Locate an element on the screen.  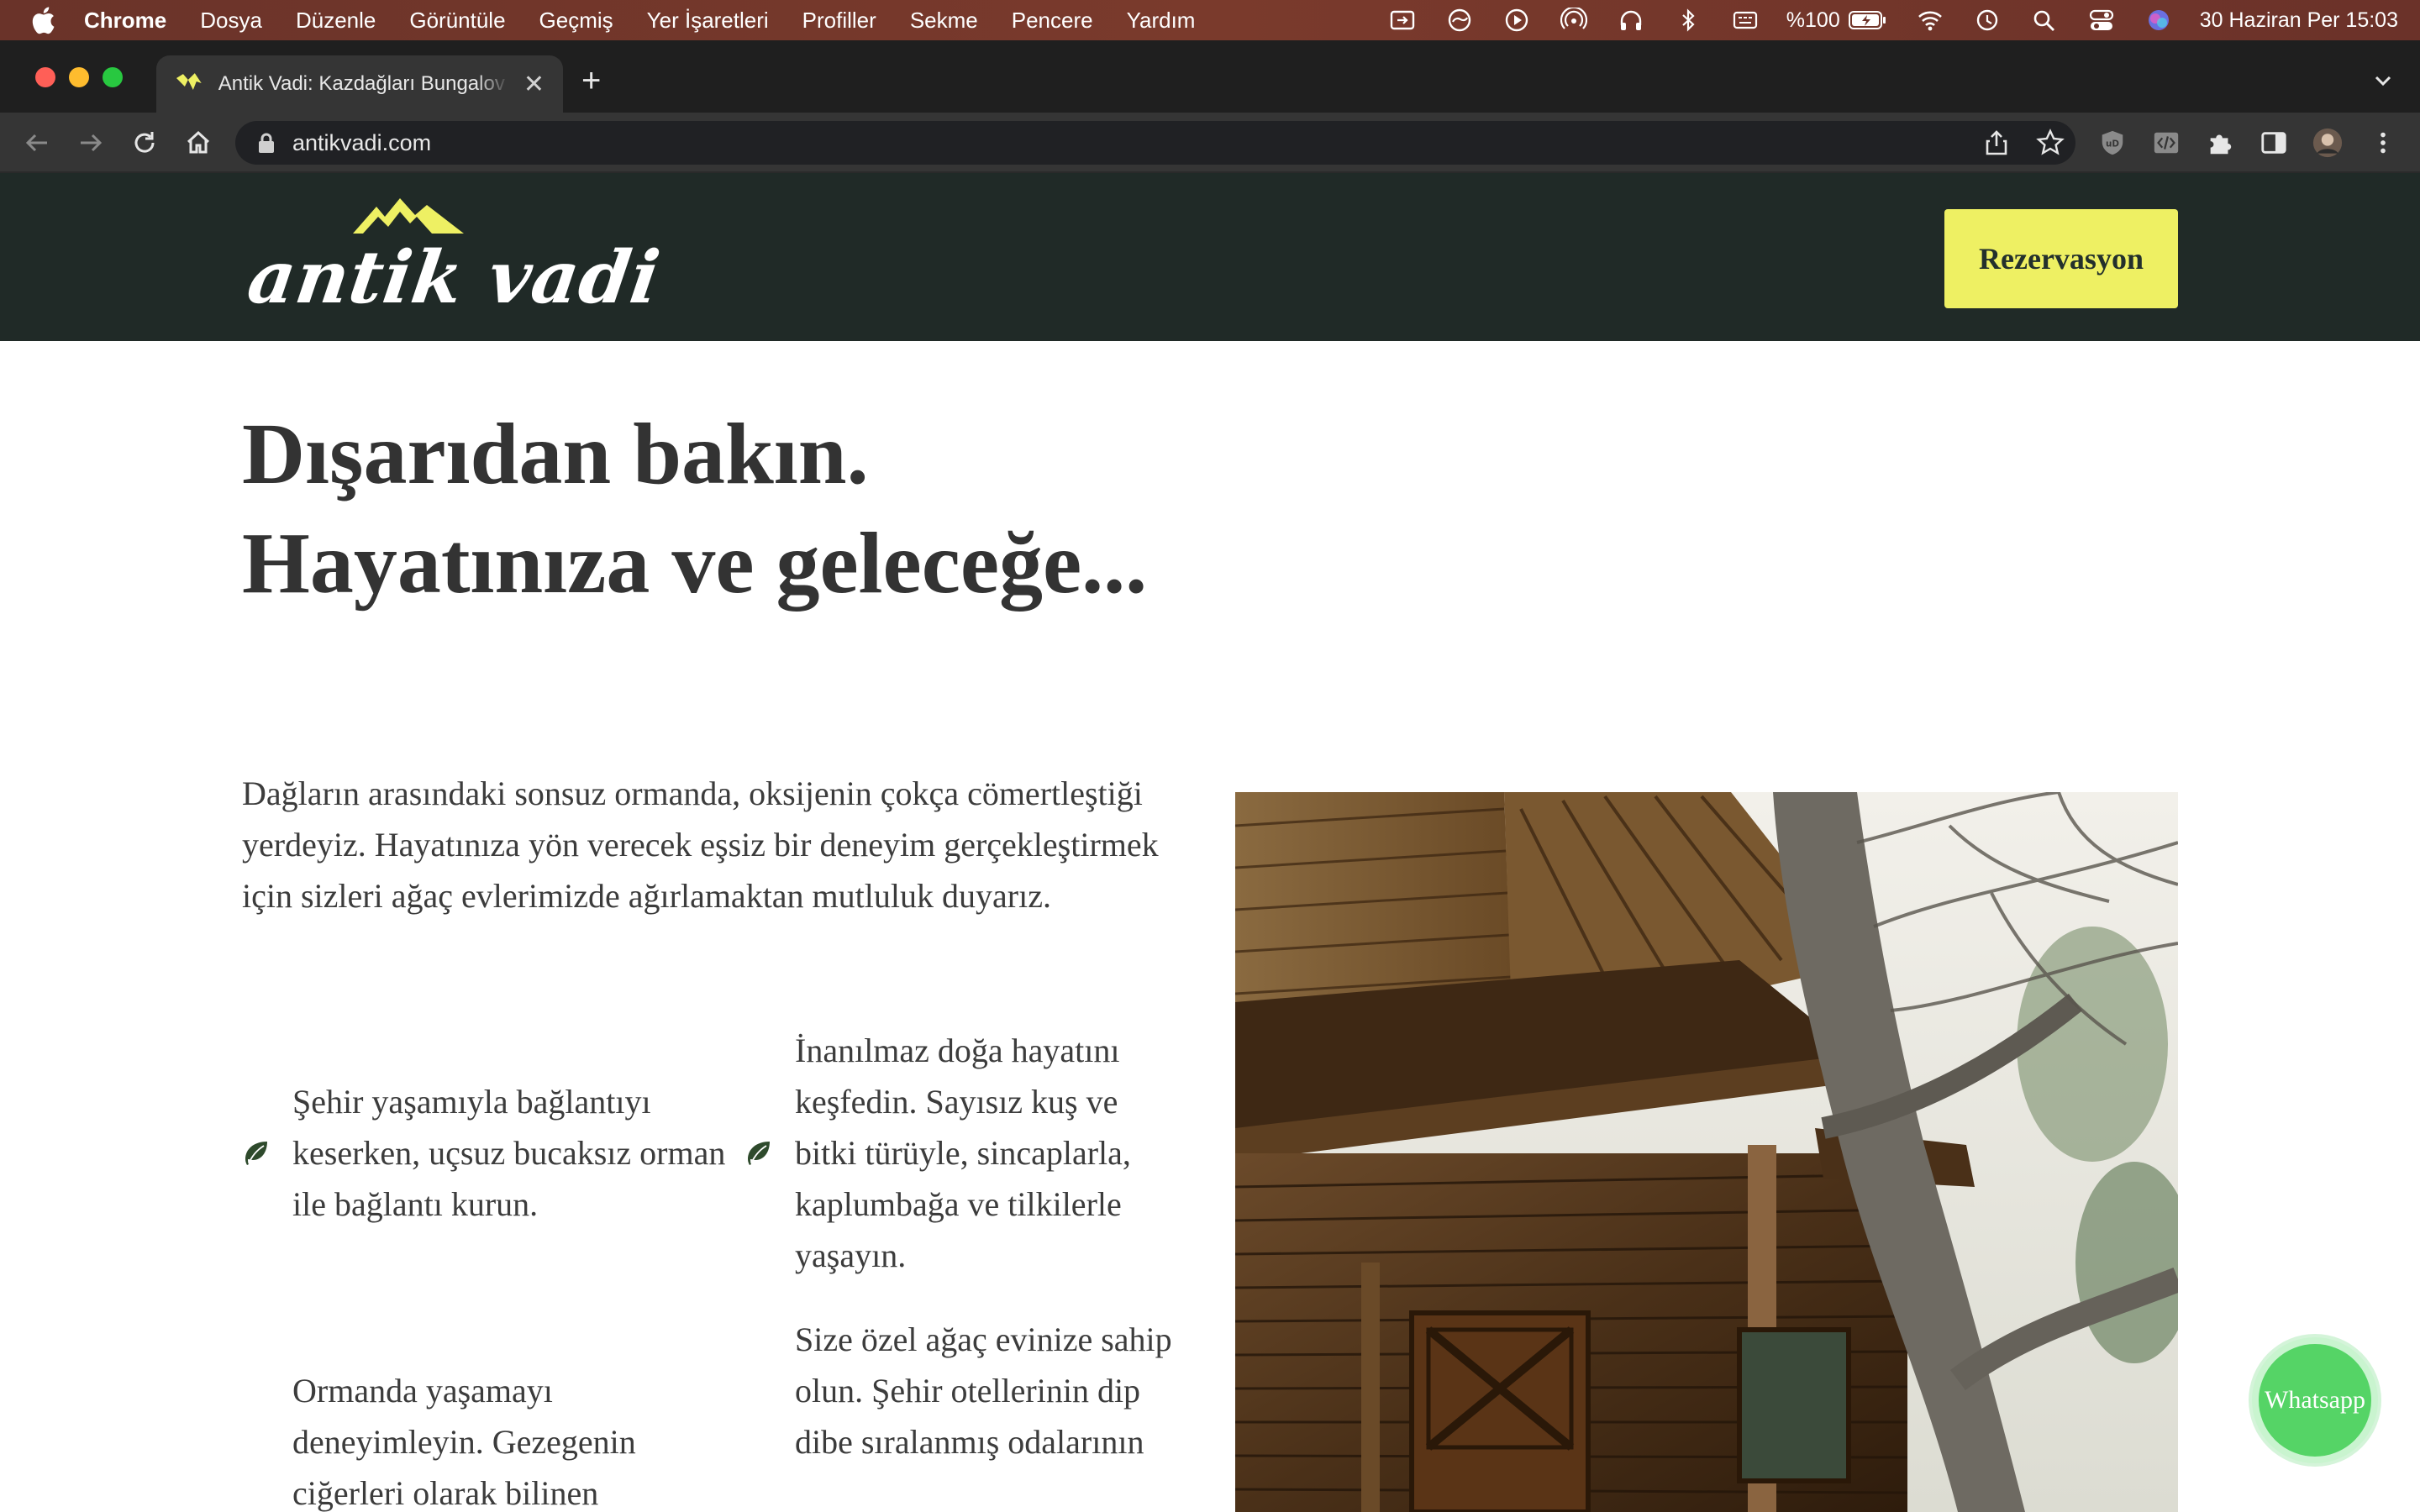
window-close-button is located at coordinates (45, 77).